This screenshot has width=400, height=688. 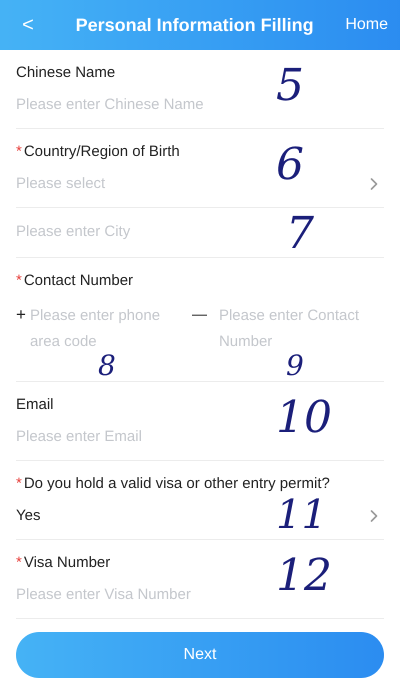 I want to click on back-button: <, so click(x=28, y=25).